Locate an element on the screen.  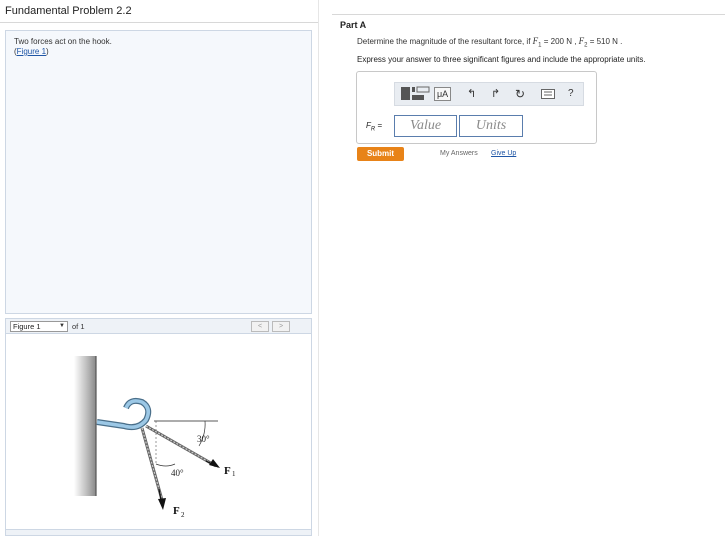
redo-icon: ↱ is located at coordinates (495, 94).